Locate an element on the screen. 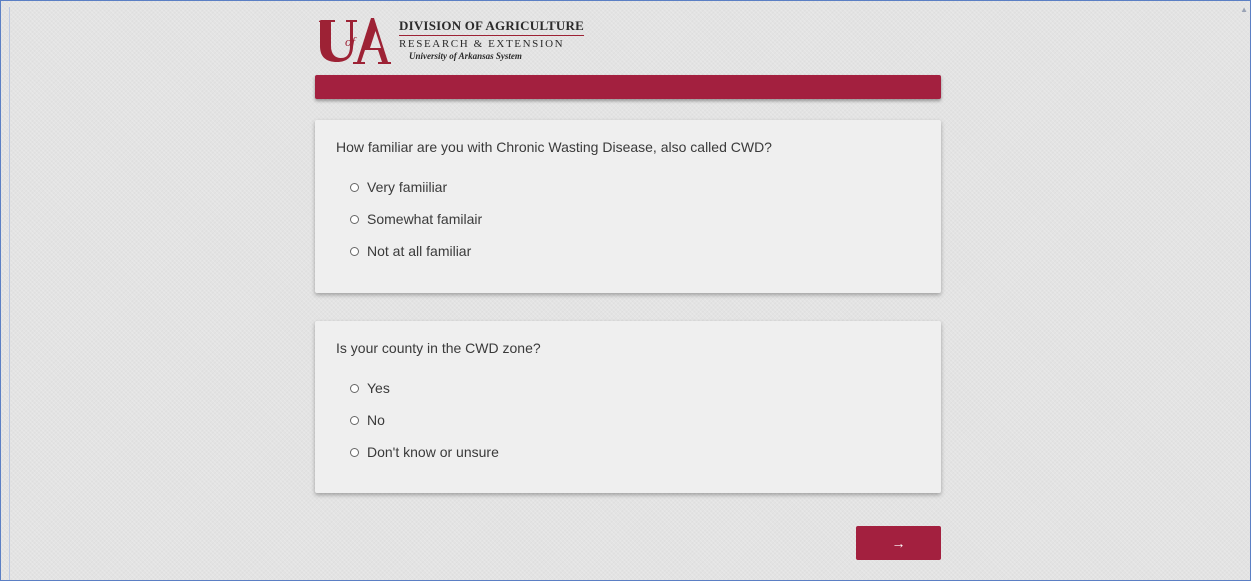 This screenshot has height=581, width=1251. scroll-up-icon: ▲ is located at coordinates (1244, 9).